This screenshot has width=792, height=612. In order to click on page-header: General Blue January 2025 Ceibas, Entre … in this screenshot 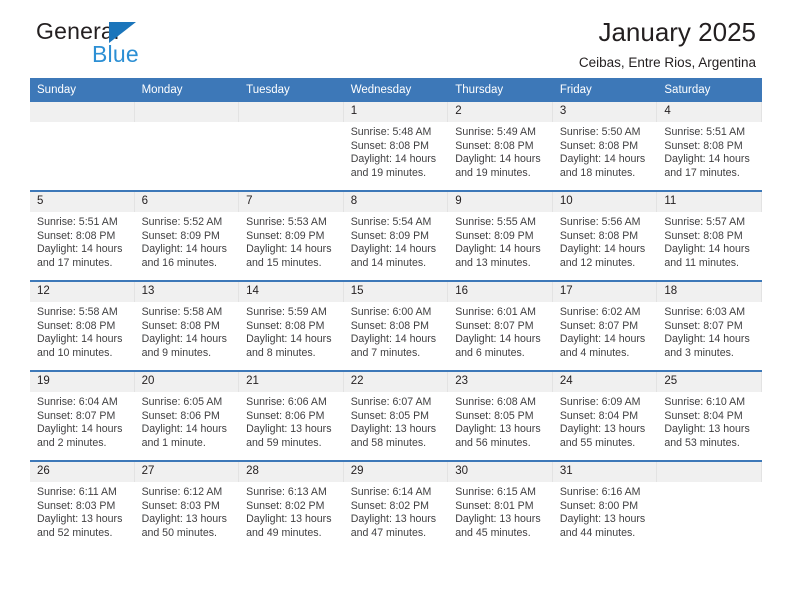, I will do `click(396, 39)`.